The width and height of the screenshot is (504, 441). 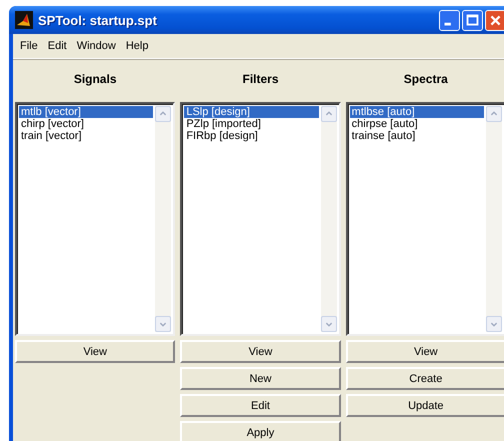 What do you see at coordinates (251, 124) in the screenshot?
I see `list-item: PZlp [imported]` at bounding box center [251, 124].